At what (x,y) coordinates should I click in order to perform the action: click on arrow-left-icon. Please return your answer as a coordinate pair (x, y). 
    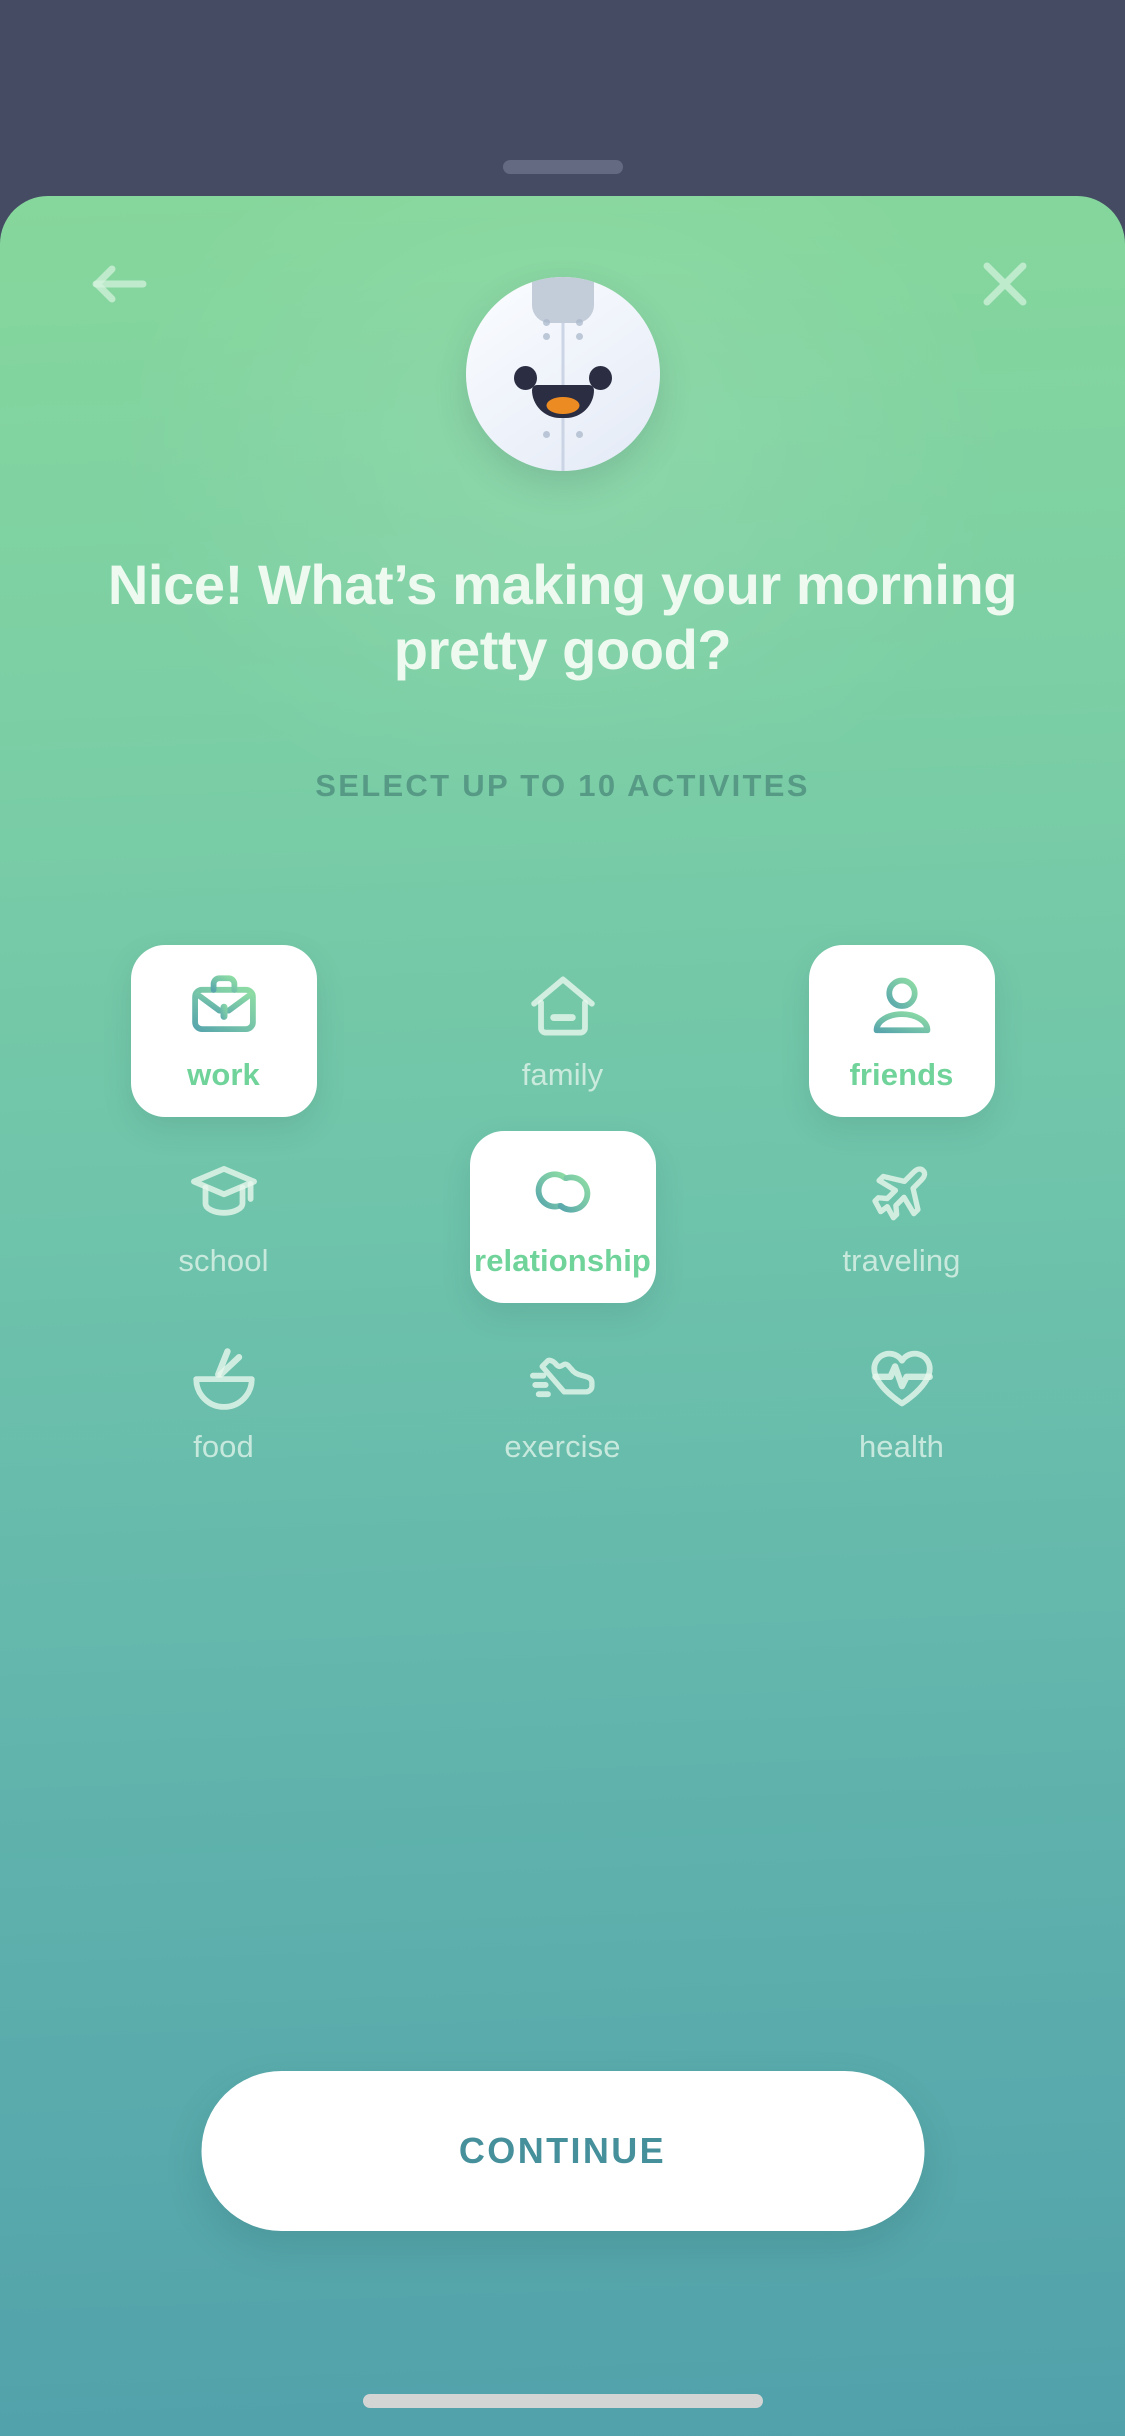
    Looking at the image, I should click on (119, 284).